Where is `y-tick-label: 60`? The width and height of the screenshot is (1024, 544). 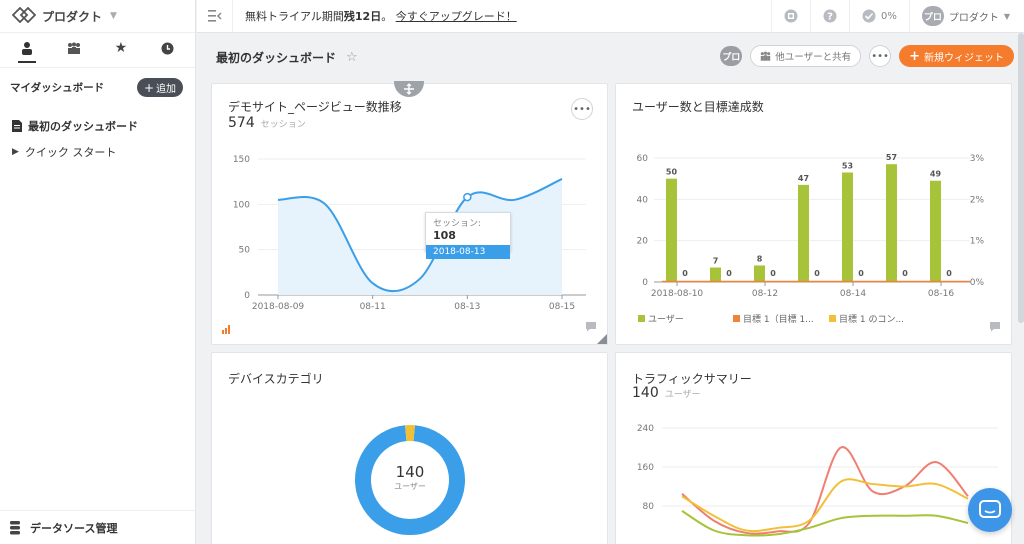 y-tick-label: 60 is located at coordinates (643, 159).